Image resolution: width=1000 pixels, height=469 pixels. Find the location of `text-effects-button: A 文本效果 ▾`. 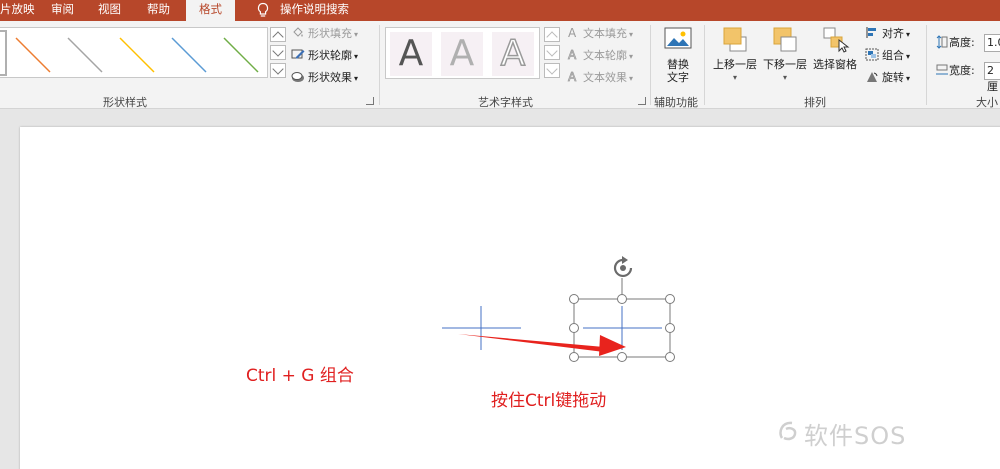

text-effects-button: A 文本效果 ▾ is located at coordinates (599, 78).